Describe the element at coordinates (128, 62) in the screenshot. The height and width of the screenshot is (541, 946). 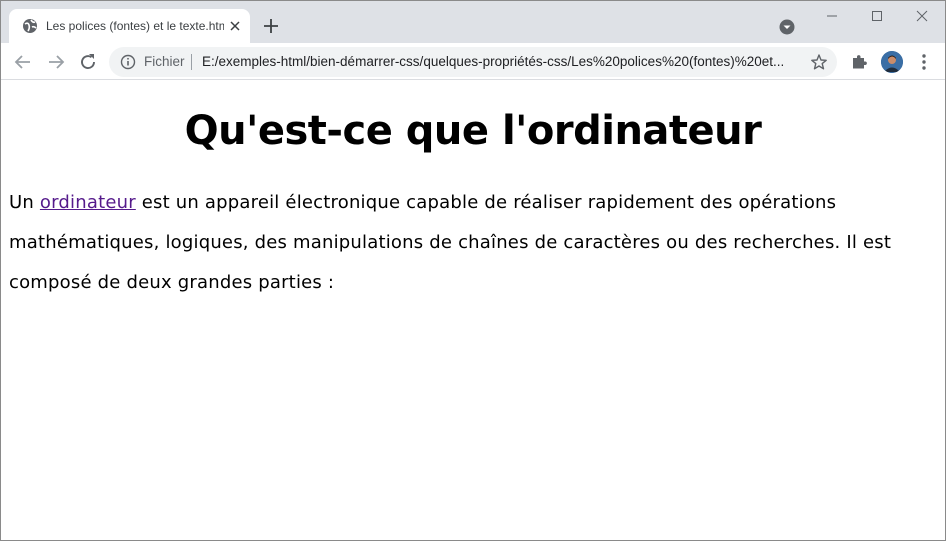
I see `info-icon` at that location.